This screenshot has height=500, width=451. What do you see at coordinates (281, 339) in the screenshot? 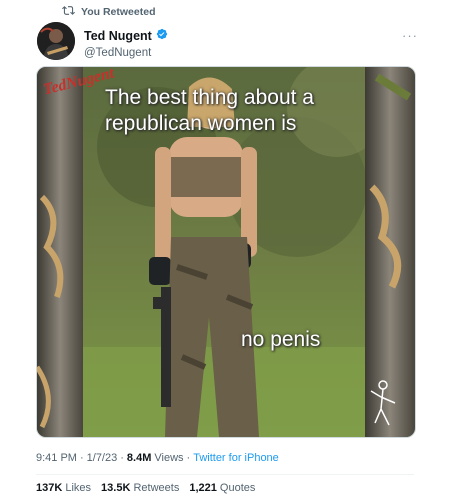
I see `image-caption-bottom: no penis` at bounding box center [281, 339].